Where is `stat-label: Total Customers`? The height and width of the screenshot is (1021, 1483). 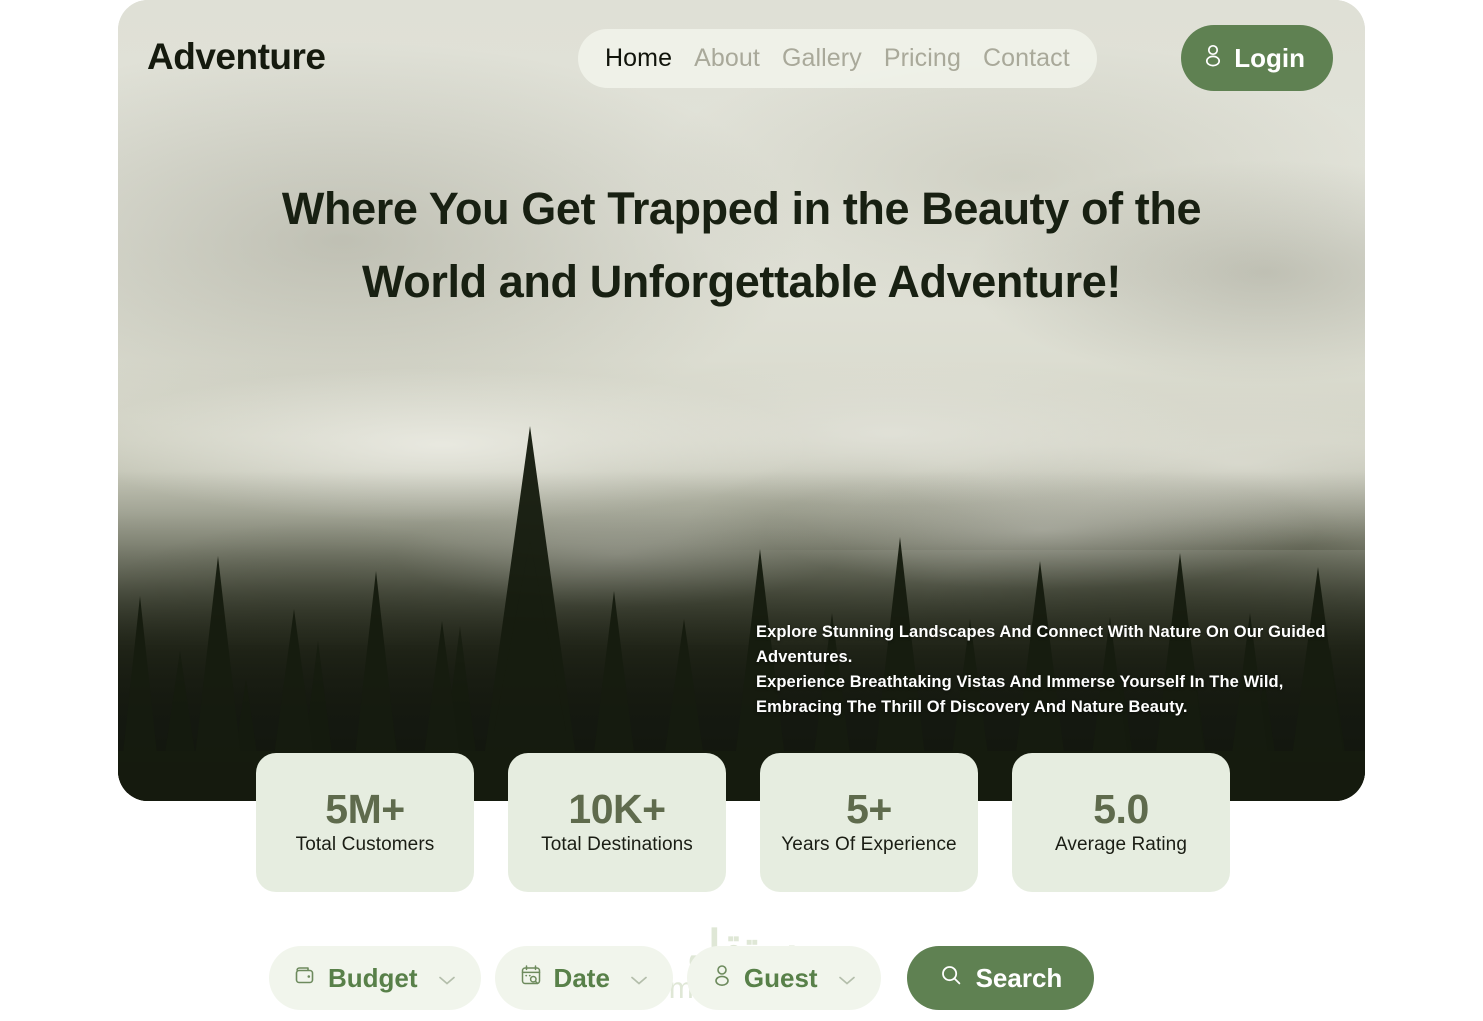
stat-label: Total Customers is located at coordinates (365, 844).